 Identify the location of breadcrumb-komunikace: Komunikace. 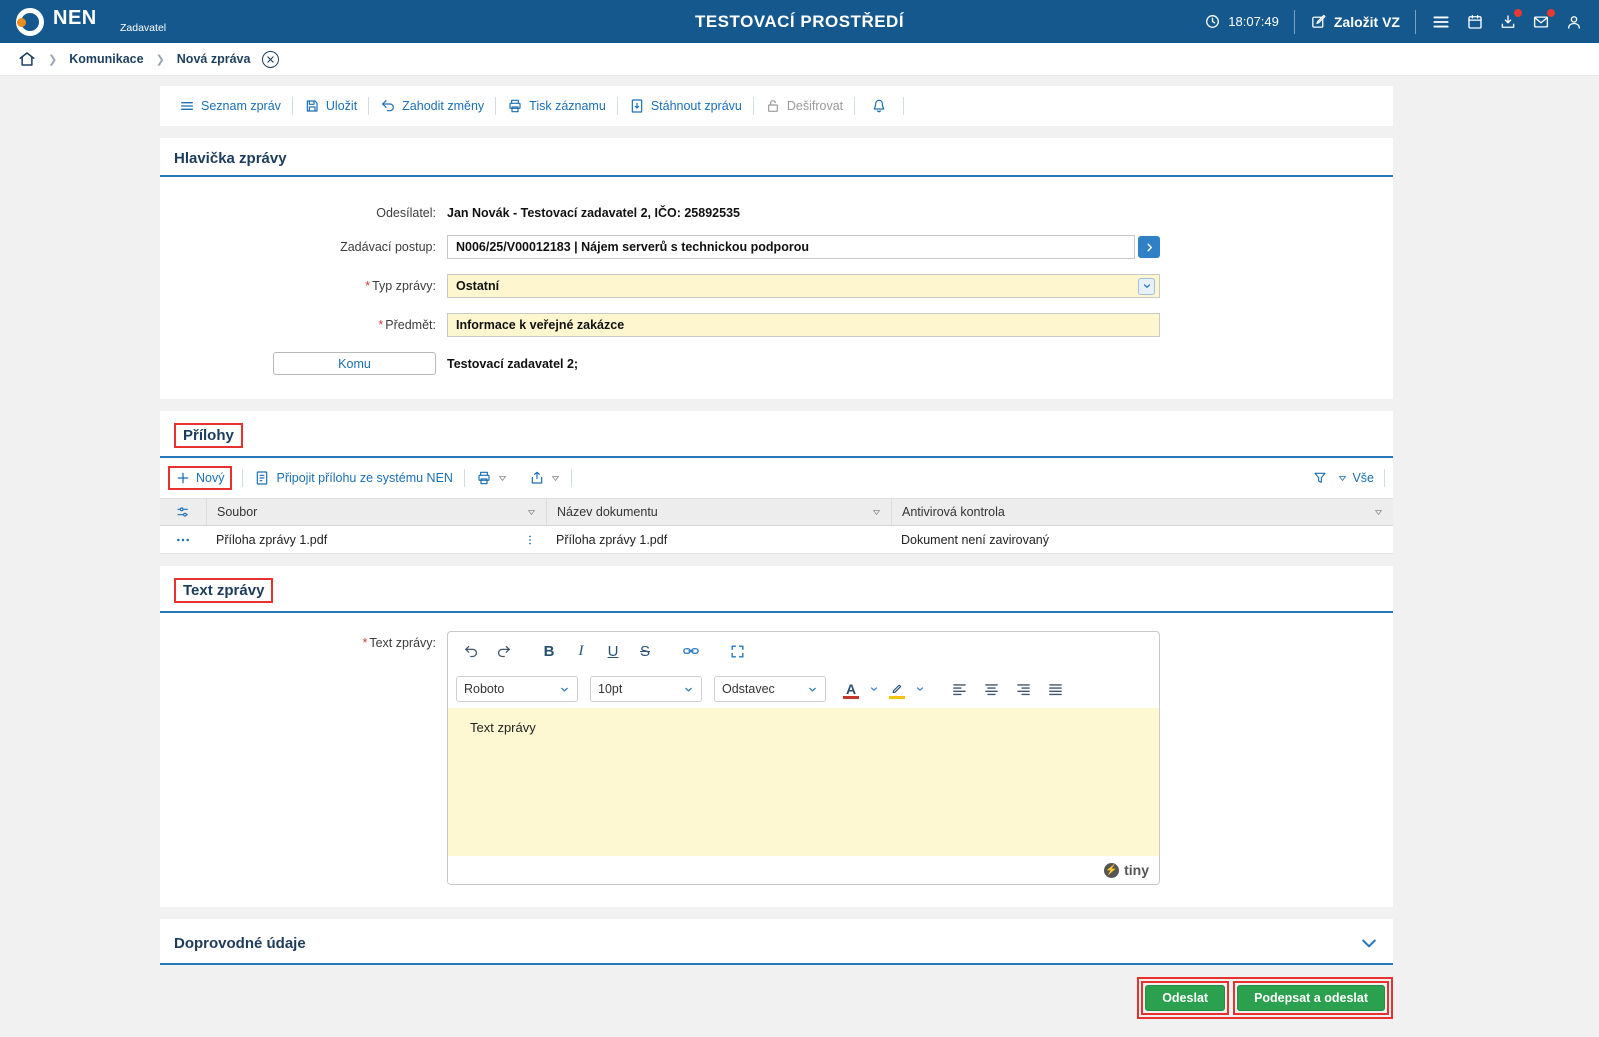
(106, 59).